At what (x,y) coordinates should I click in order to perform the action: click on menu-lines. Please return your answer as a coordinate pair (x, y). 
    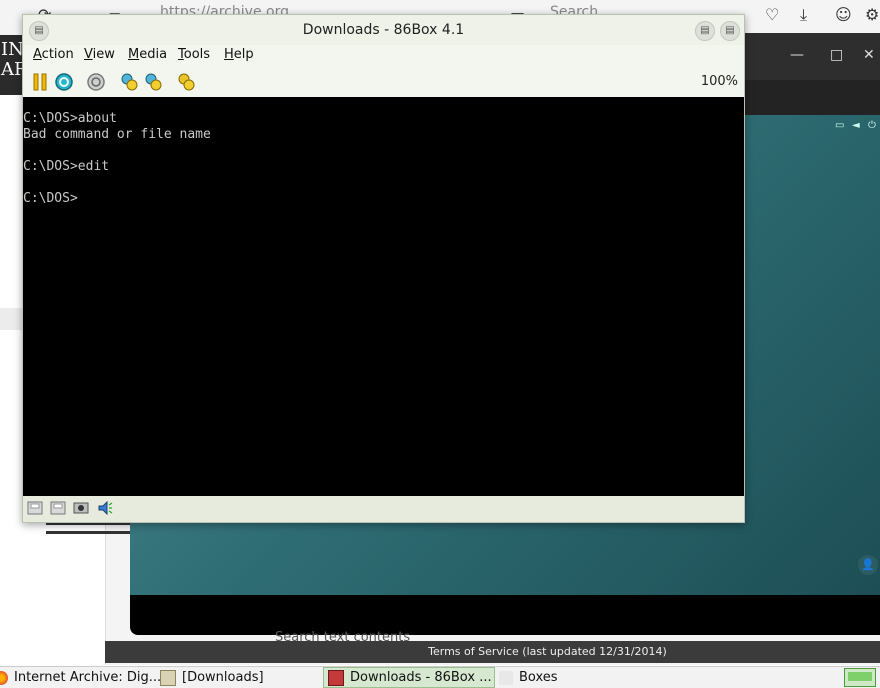
    Looking at the image, I should click on (88, 532).